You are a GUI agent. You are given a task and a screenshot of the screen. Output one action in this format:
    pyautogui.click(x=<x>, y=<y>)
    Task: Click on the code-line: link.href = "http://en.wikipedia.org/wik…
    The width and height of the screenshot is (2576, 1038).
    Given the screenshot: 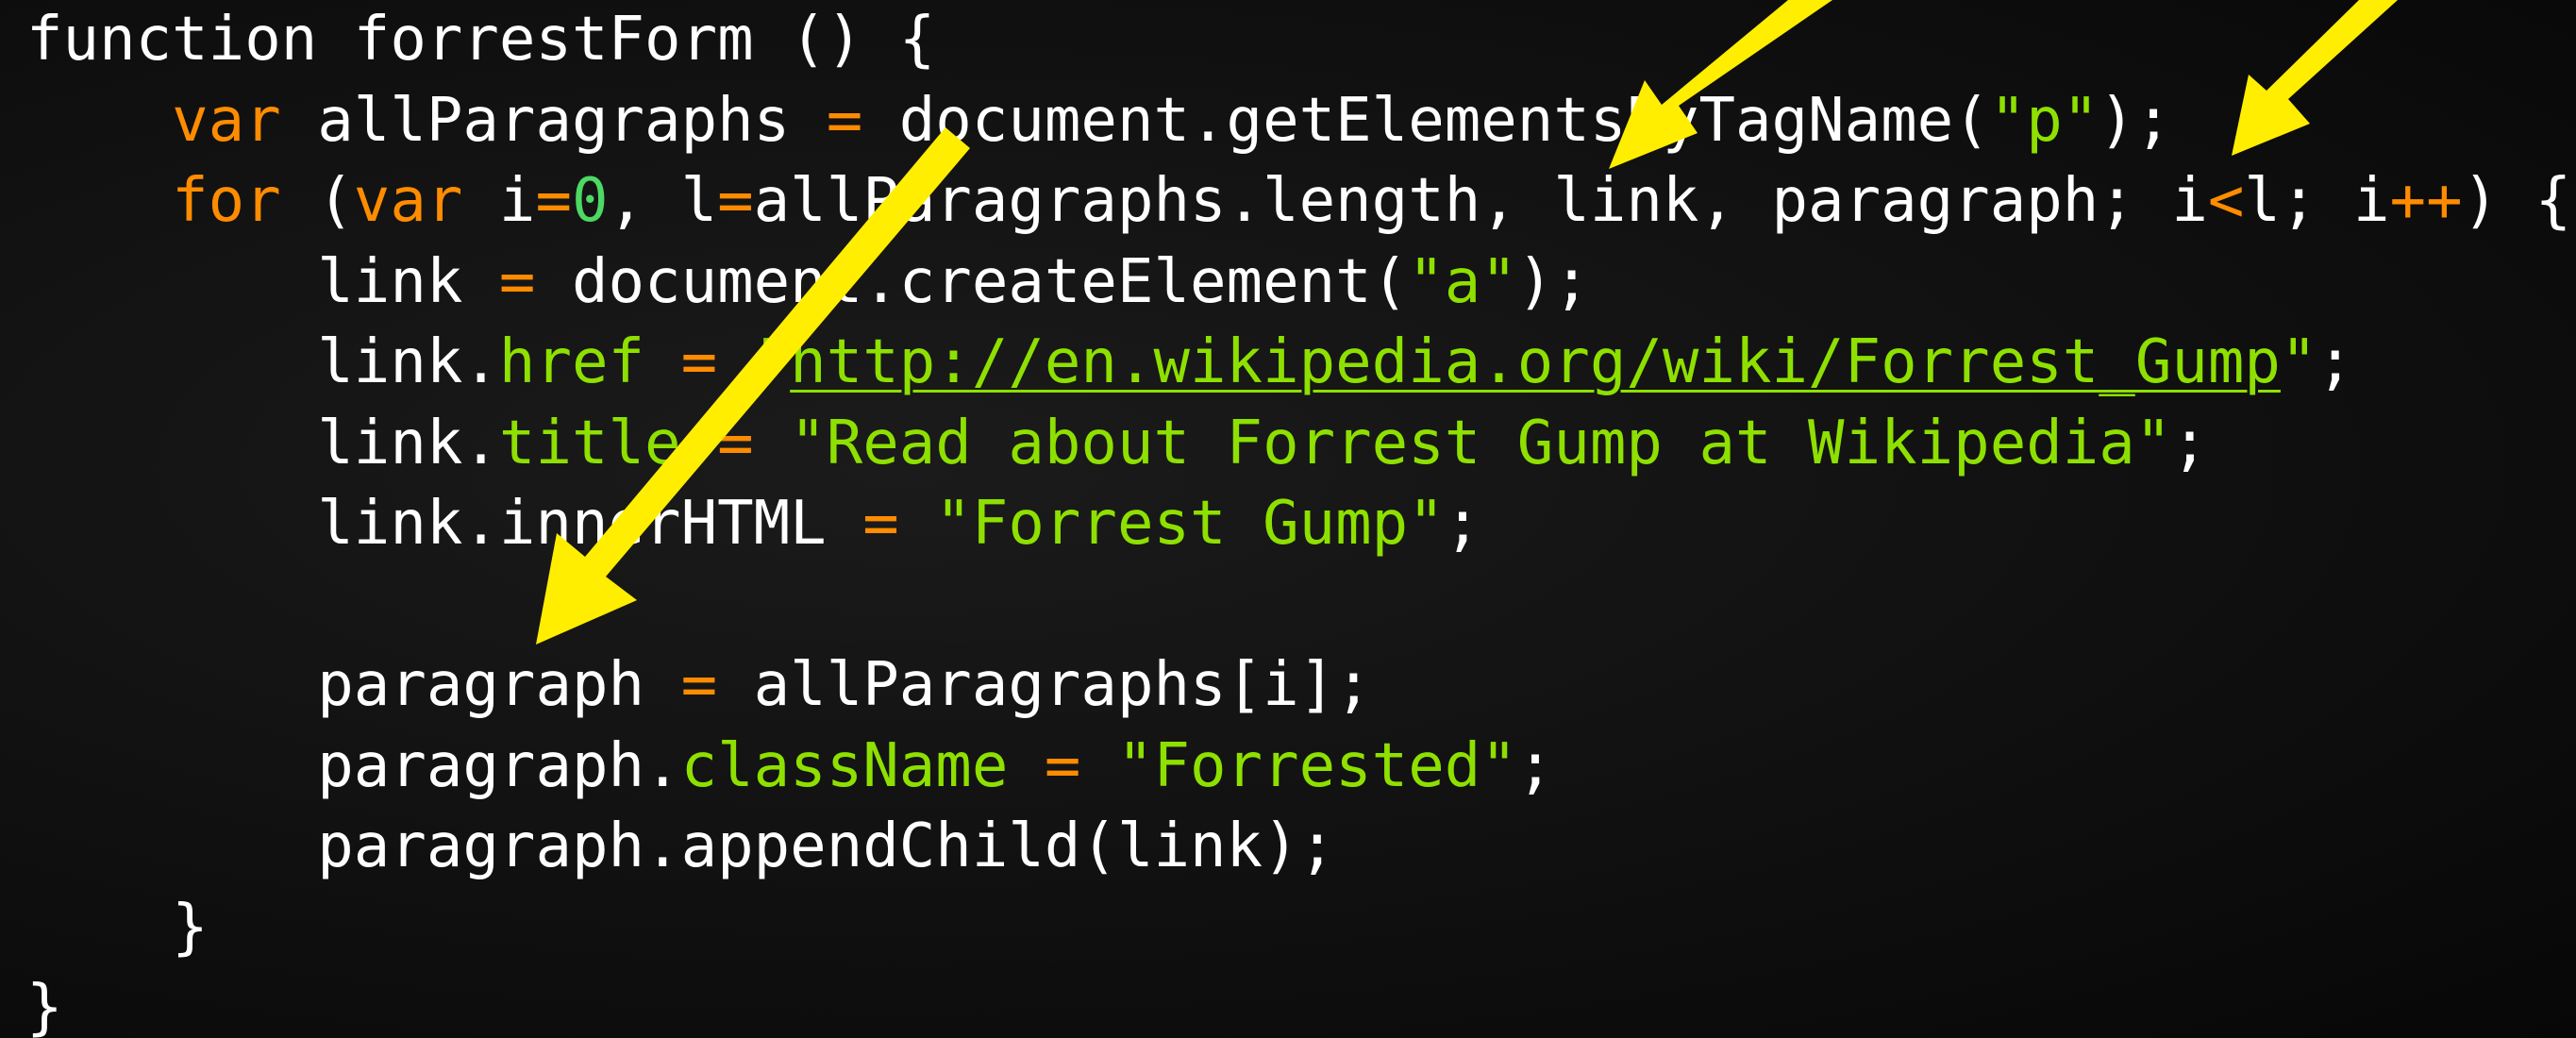 What is the action you would take?
    pyautogui.click(x=1298, y=364)
    